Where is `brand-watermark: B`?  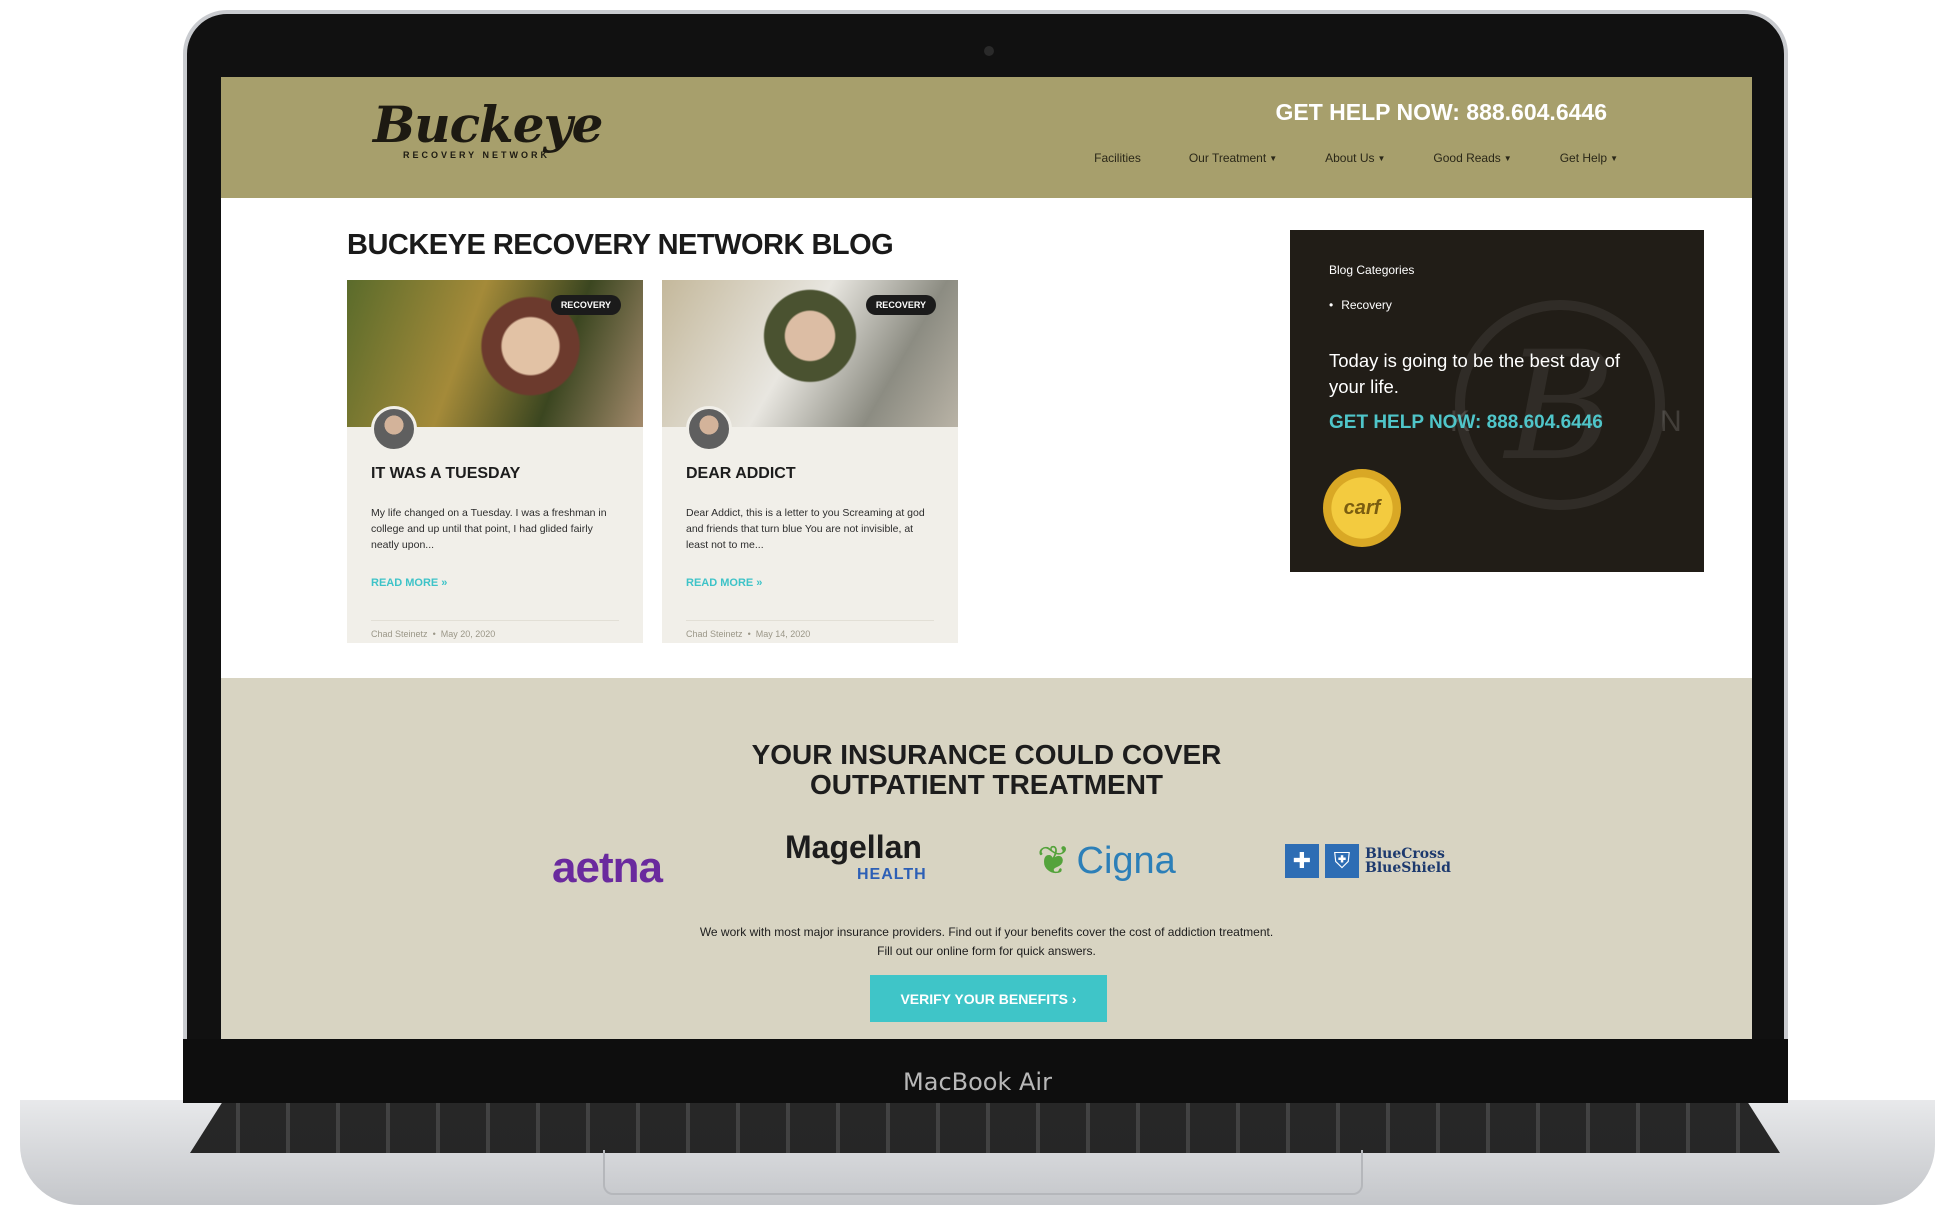
brand-watermark: B is located at coordinates (1560, 405).